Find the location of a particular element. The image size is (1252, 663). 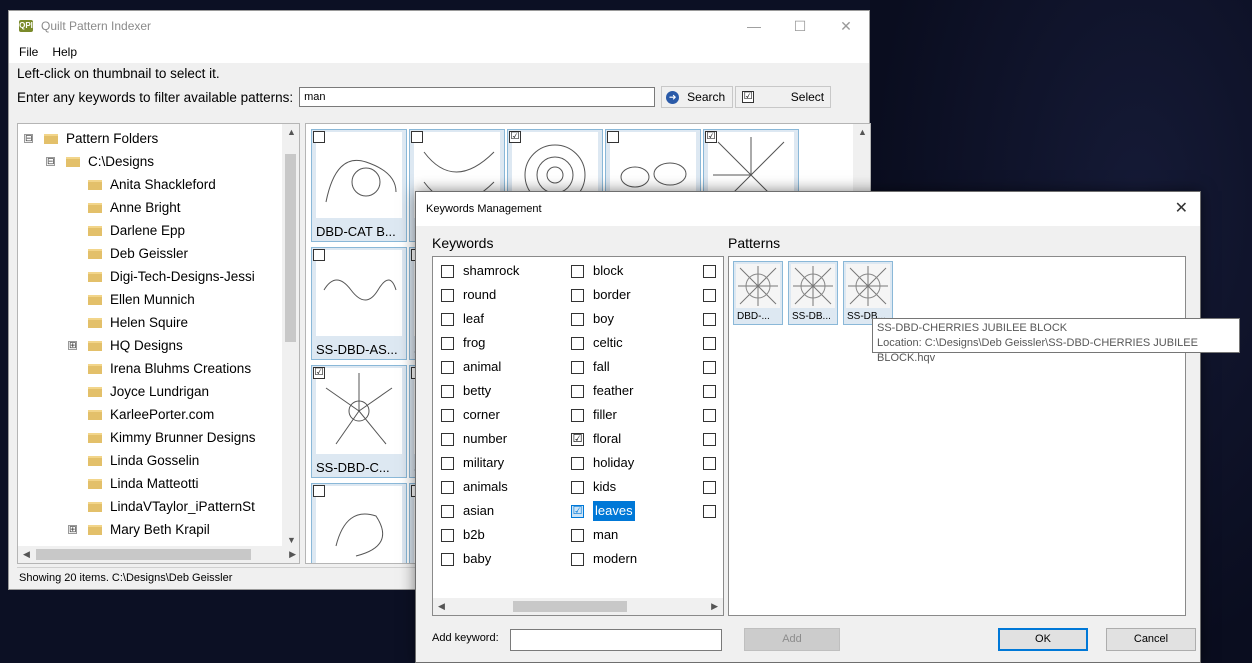

add-keyword-input is located at coordinates (616, 640).